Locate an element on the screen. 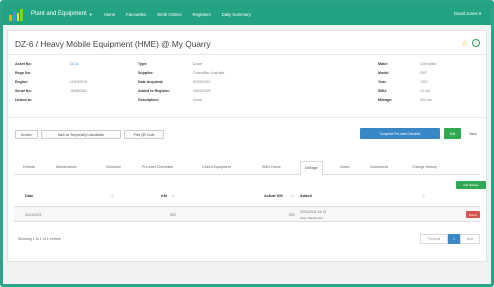 This screenshot has height=287, width=494. row-added-date: 22/11/2021 16:19 is located at coordinates (313, 212).